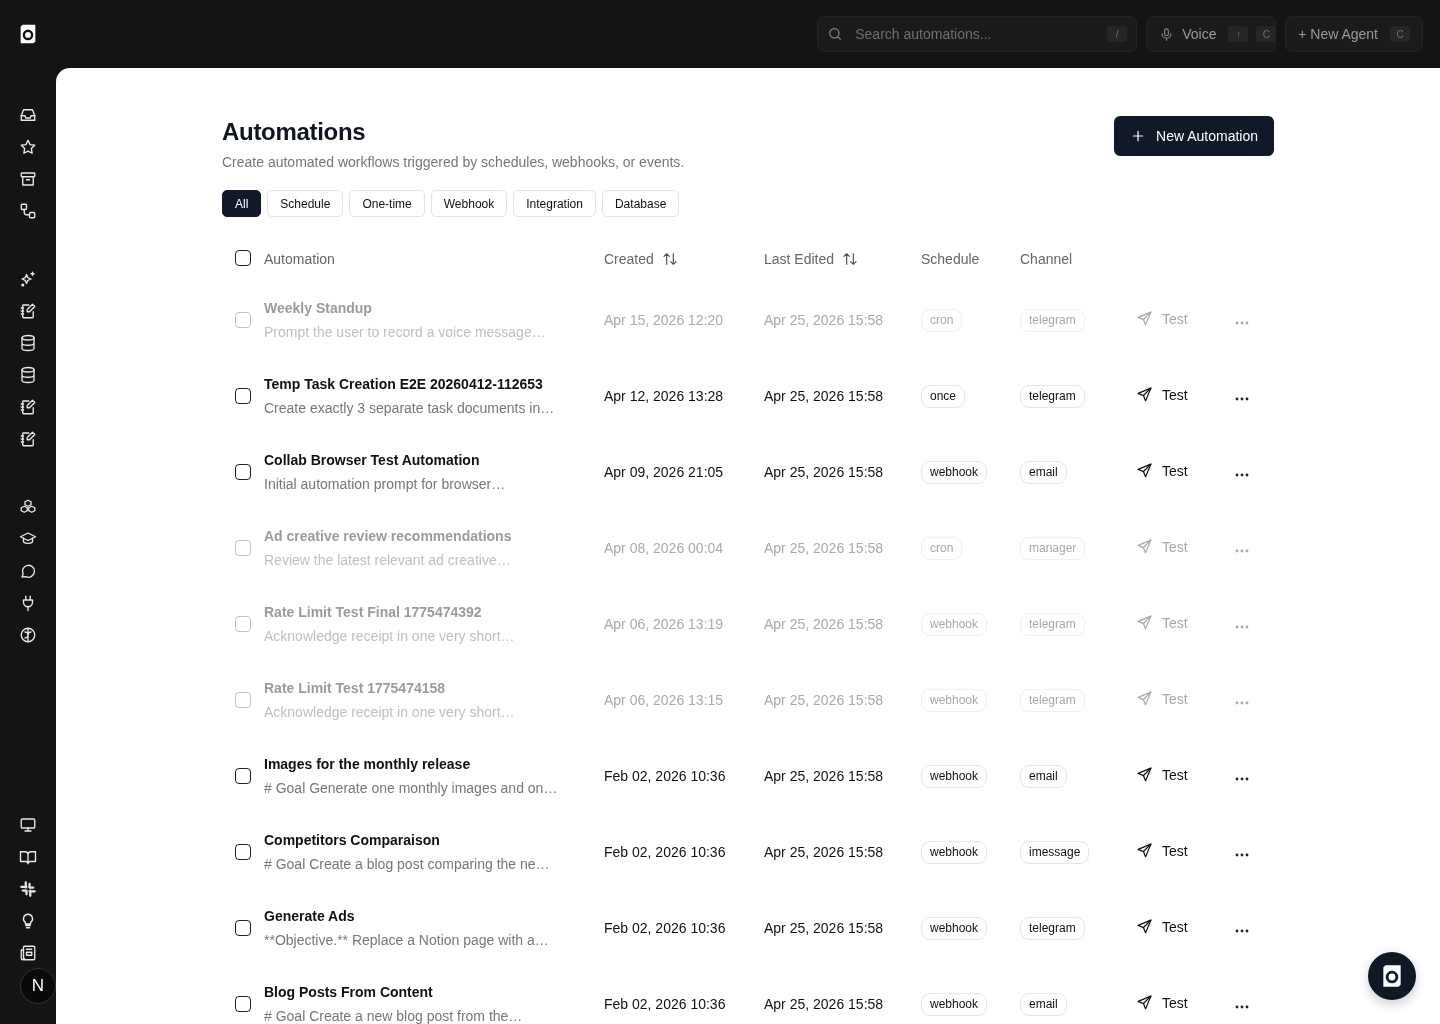 The width and height of the screenshot is (1440, 1024). What do you see at coordinates (748, 776) in the screenshot?
I see `automation-row: Images for the monthly release # Goal Generate one monthly images and on… Feb 02, 2026 10:36 Apr 25, 2026 15:58 webhook email Test` at bounding box center [748, 776].